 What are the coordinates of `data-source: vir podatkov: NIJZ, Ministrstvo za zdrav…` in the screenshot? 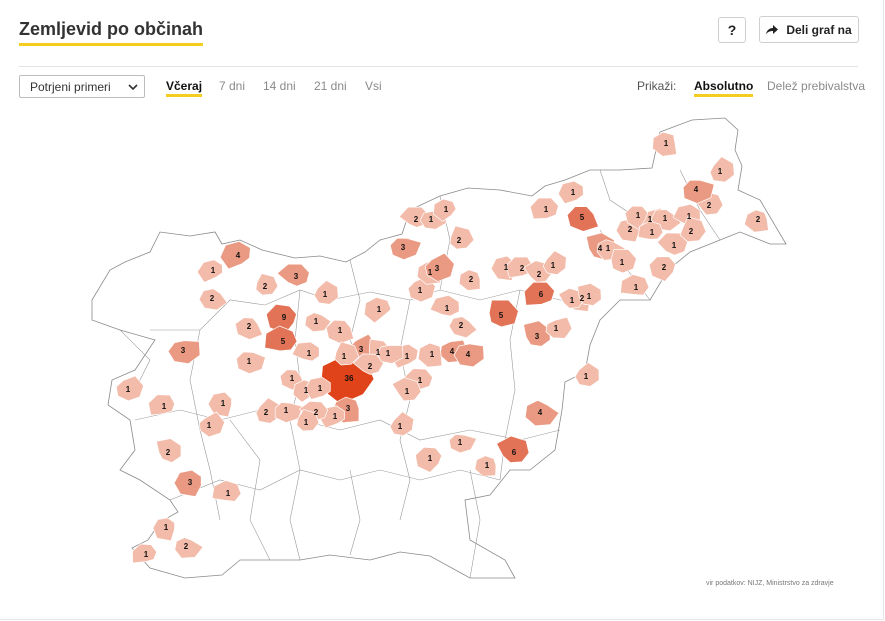 It's located at (770, 583).